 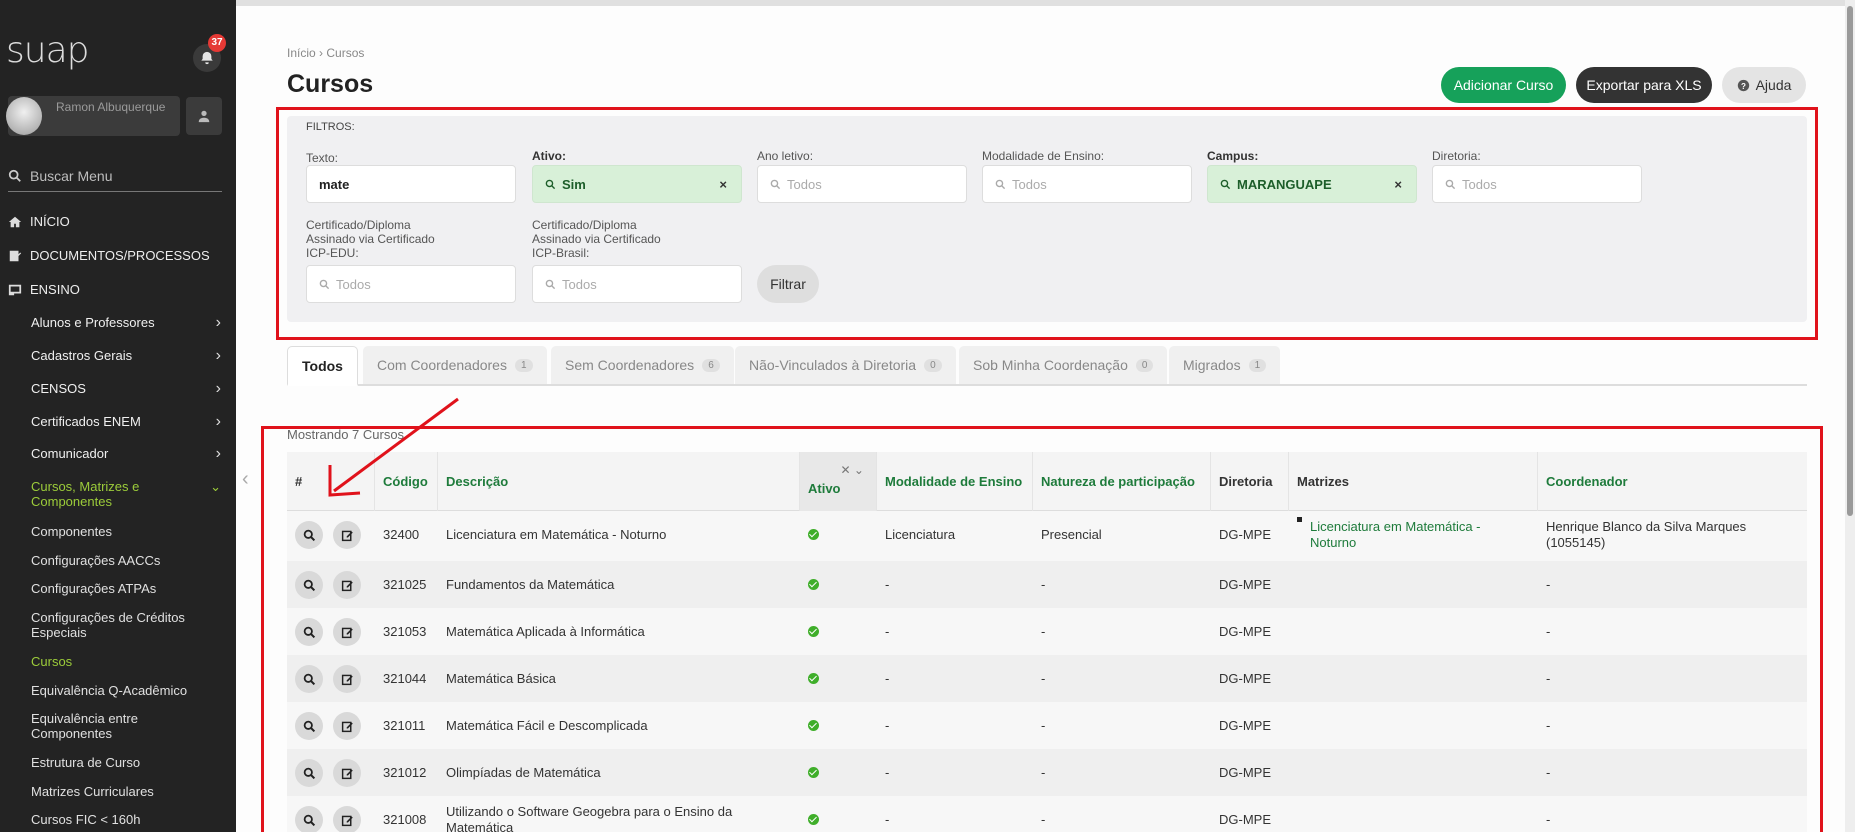 I want to click on user-icon, so click(x=204, y=116).